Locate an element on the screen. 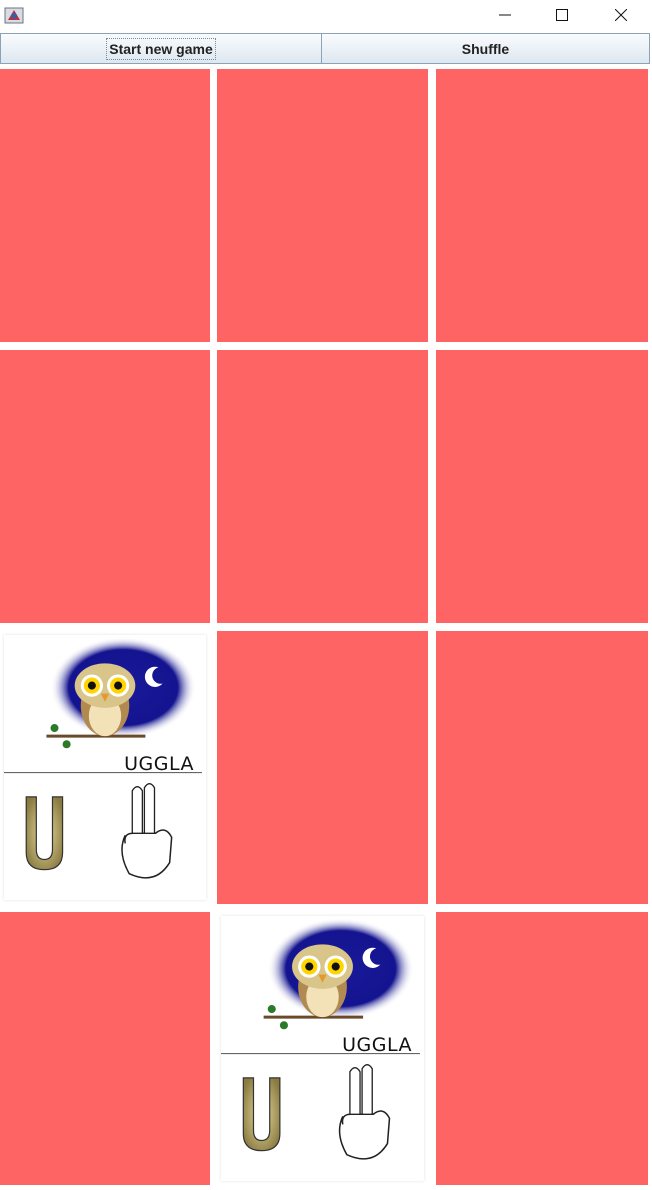  shuffle-button: Shuffle is located at coordinates (485, 48).